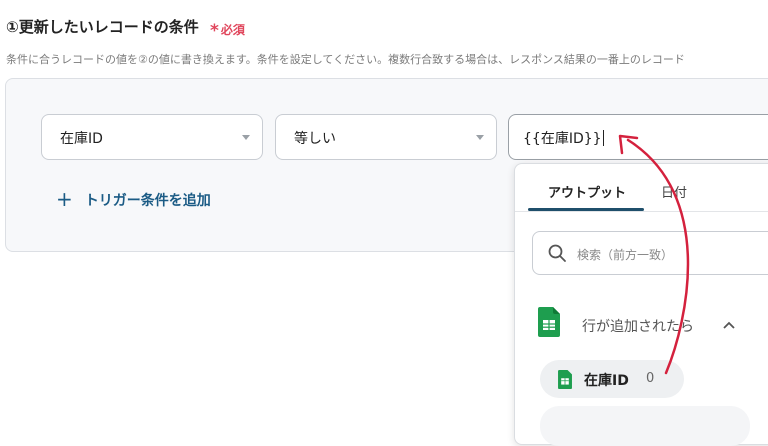 The width and height of the screenshot is (768, 446). I want to click on plus-icon: +, so click(64, 199).